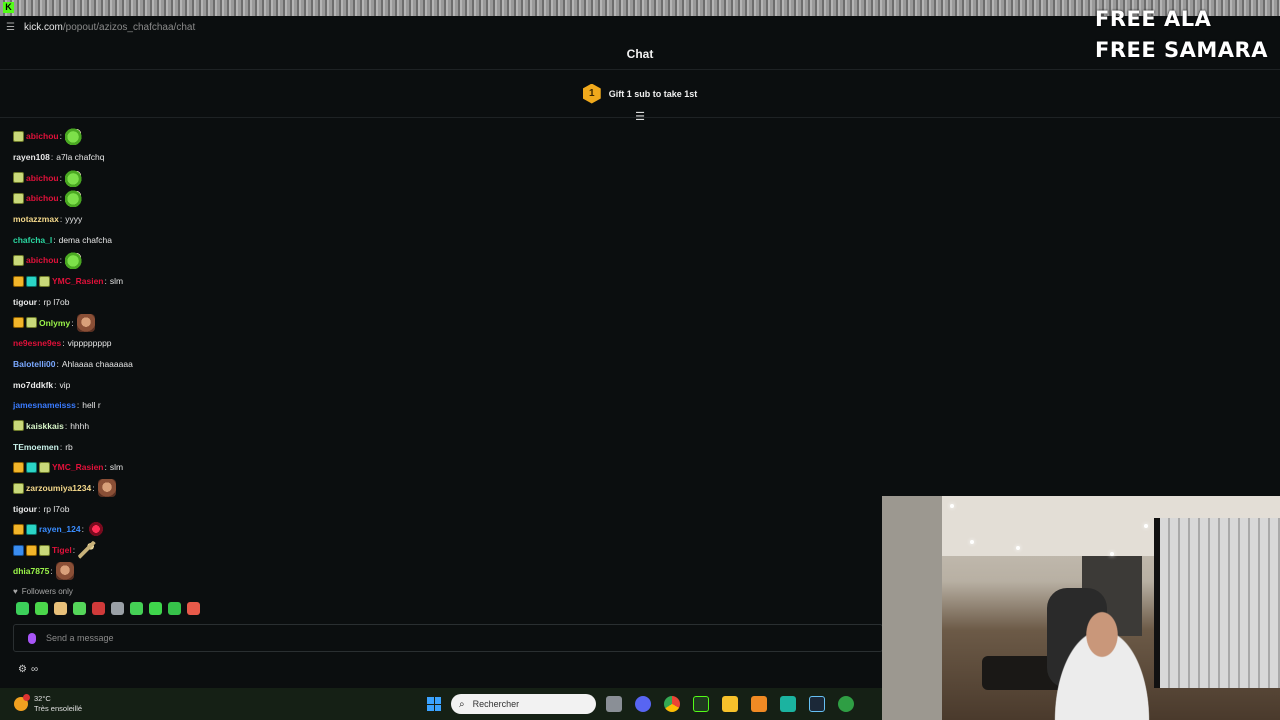 This screenshot has height=720, width=1280. What do you see at coordinates (434, 704) in the screenshot?
I see `windows-start-icon` at bounding box center [434, 704].